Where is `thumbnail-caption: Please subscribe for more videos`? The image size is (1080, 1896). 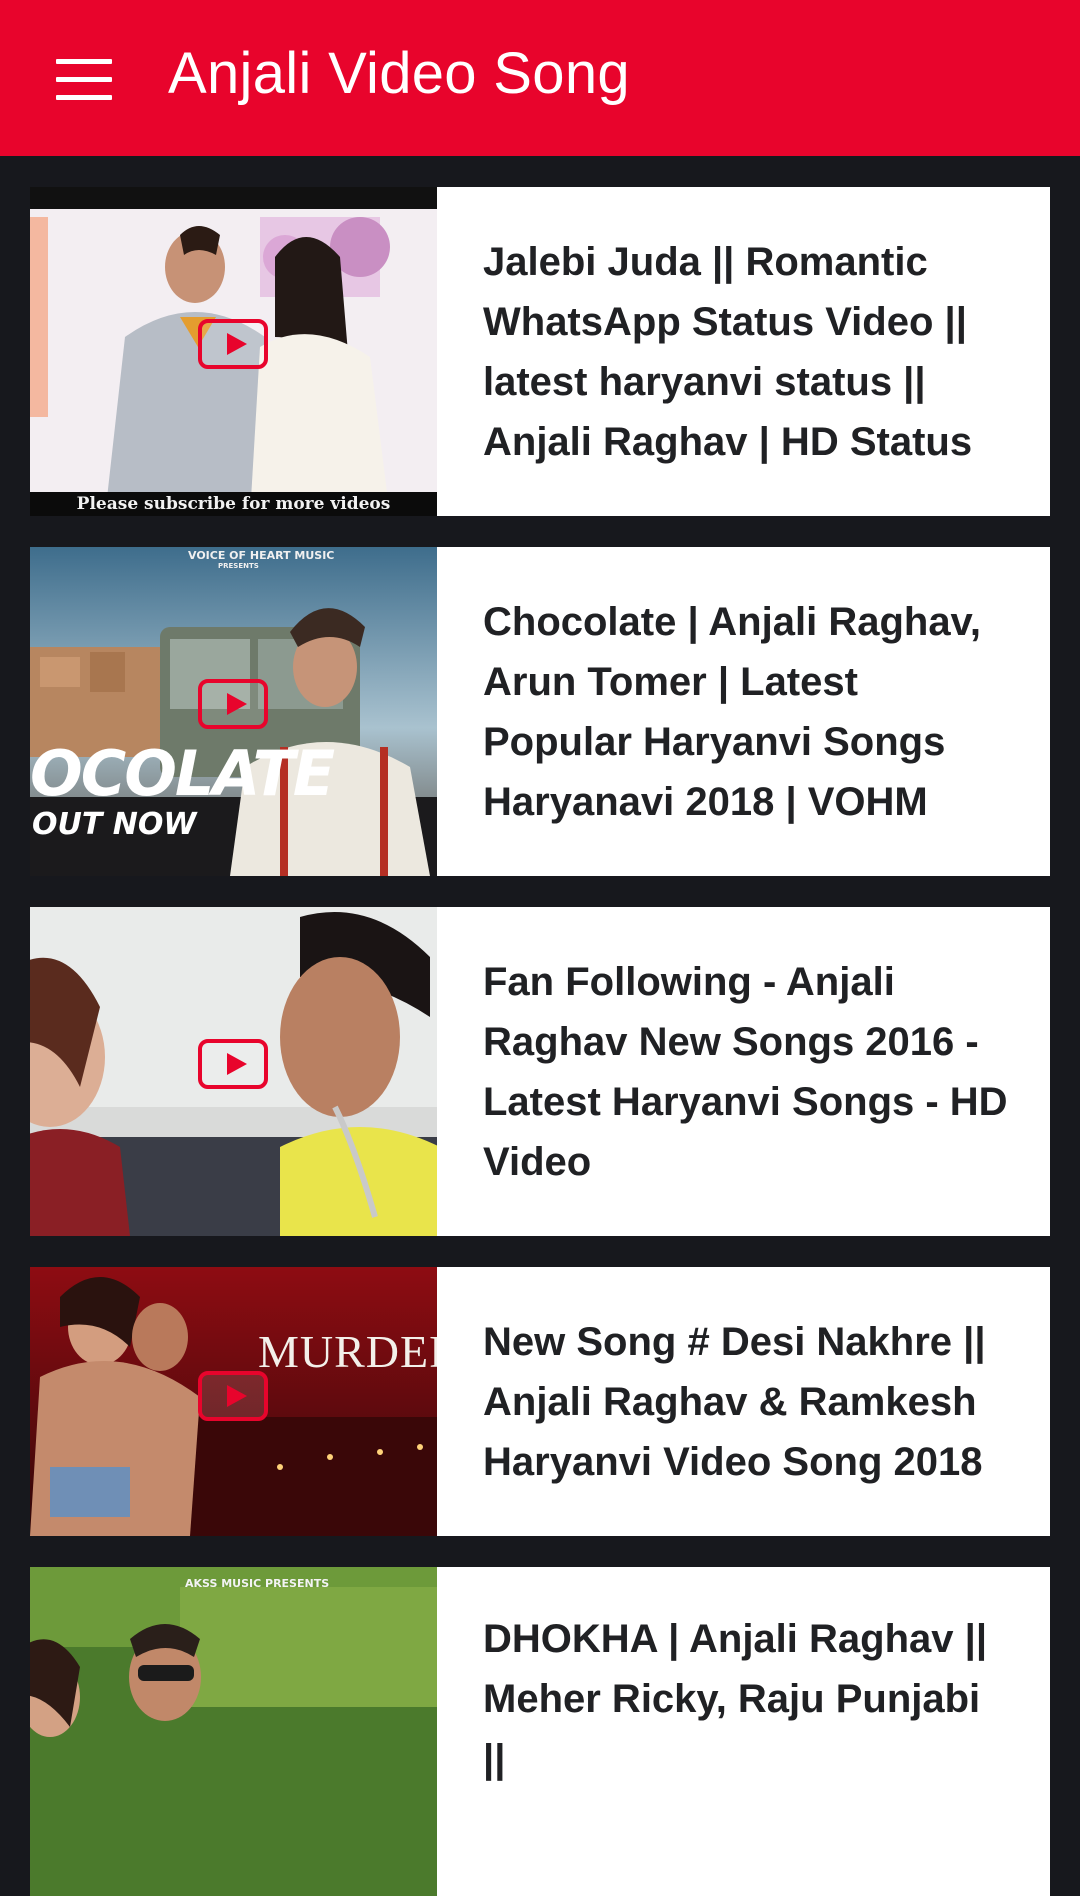
thumbnail-caption: Please subscribe for more videos is located at coordinates (233, 504).